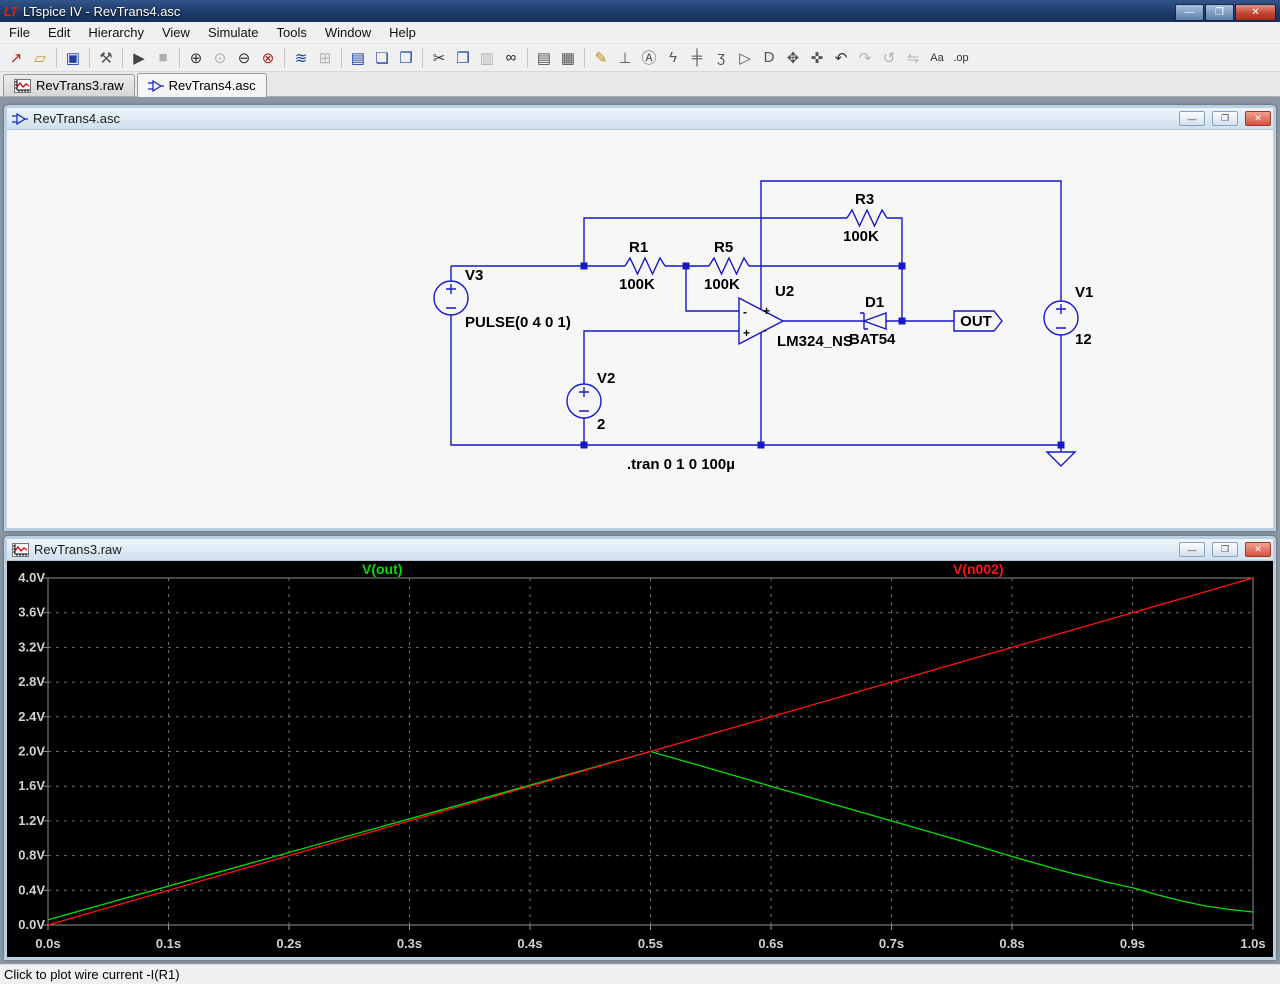 This screenshot has width=1280, height=984. Describe the element at coordinates (31, 716) in the screenshot. I see `y-axis-tick-label: 2.4V` at that location.